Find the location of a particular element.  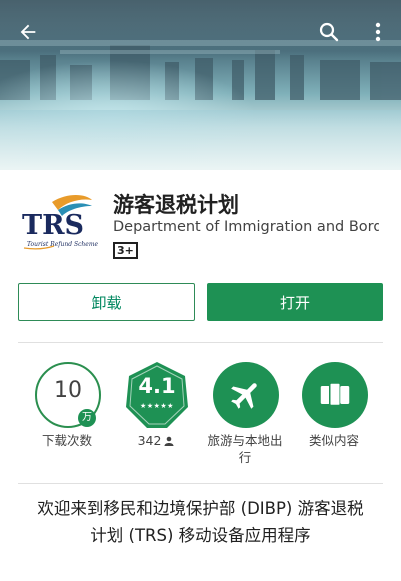

rating-count-row: 342 is located at coordinates (156, 440).